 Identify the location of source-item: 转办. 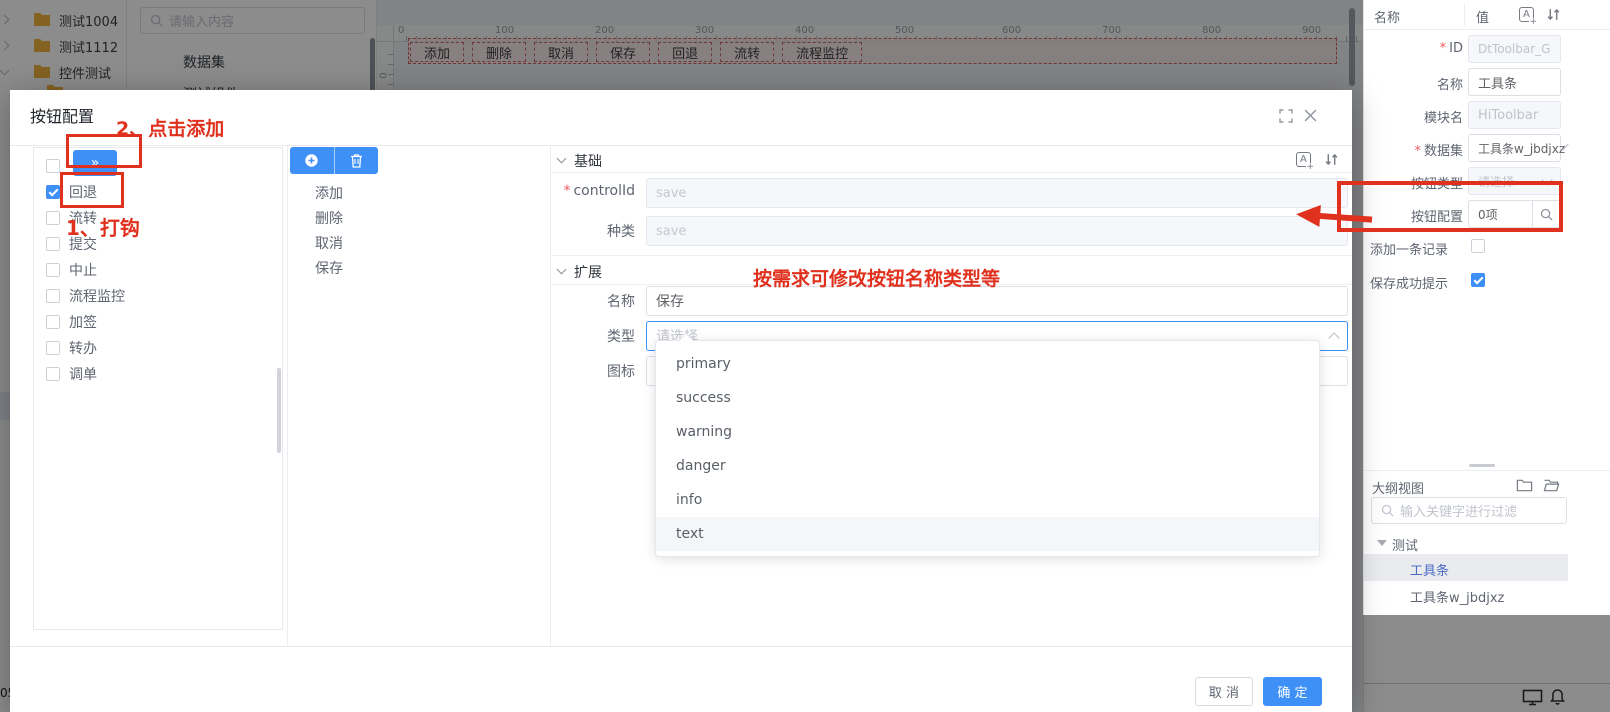
(158, 348).